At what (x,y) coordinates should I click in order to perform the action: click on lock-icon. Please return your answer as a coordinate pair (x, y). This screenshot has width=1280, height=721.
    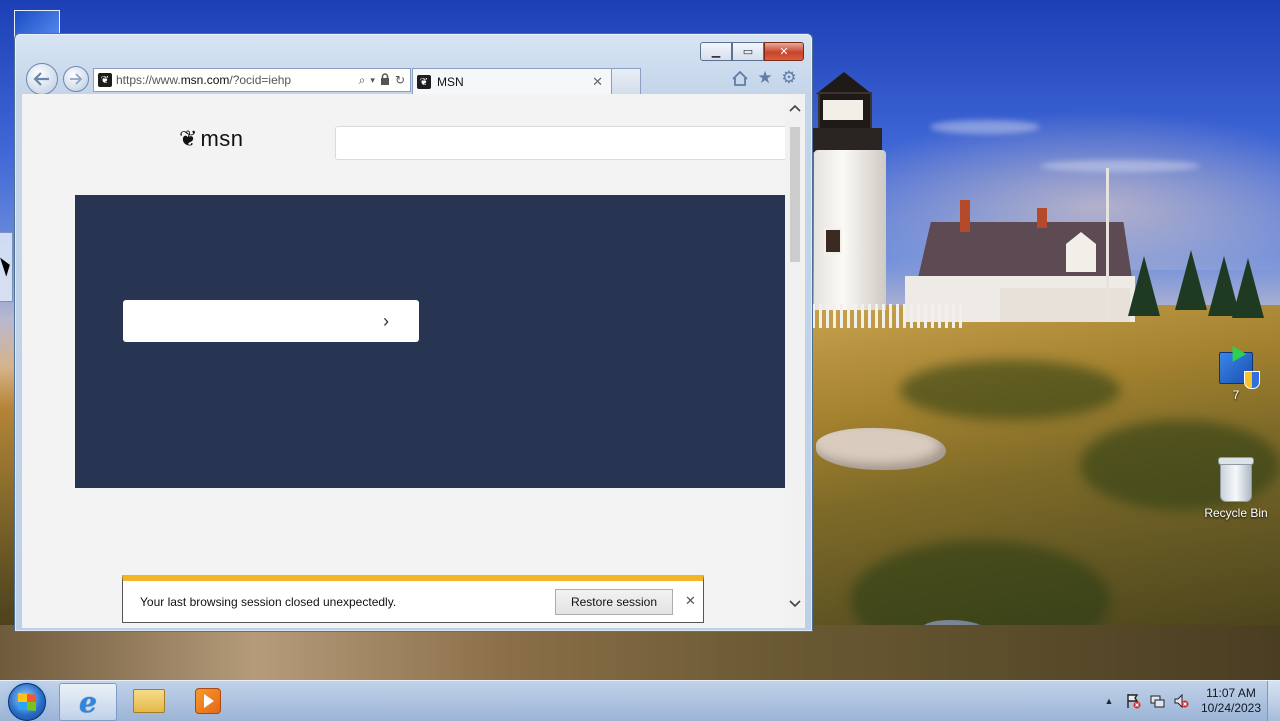
    Looking at the image, I should click on (385, 80).